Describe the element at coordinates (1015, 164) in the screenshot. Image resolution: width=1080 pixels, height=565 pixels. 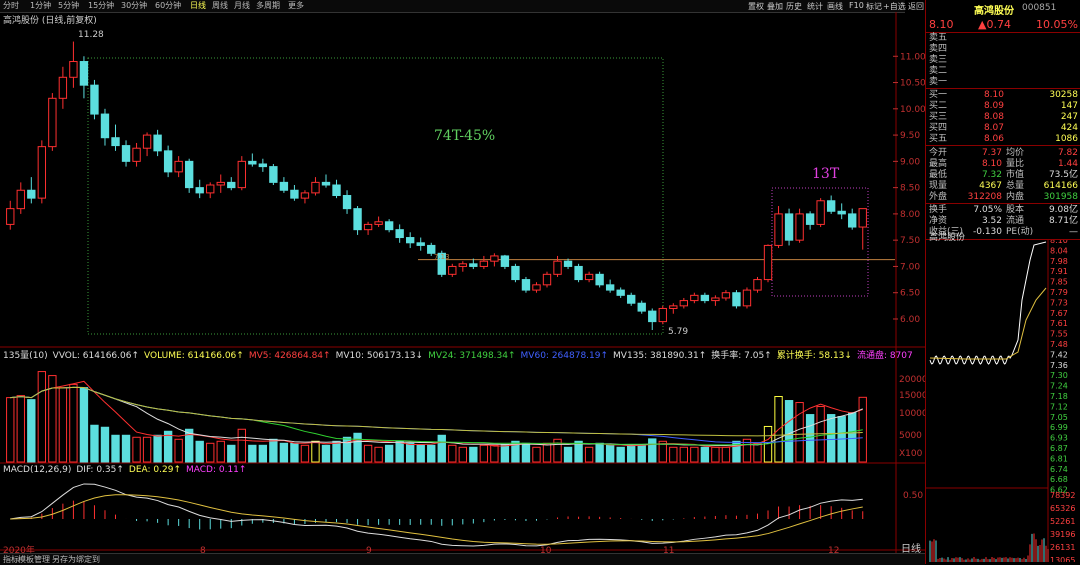
I see `stat-label: 量比` at that location.